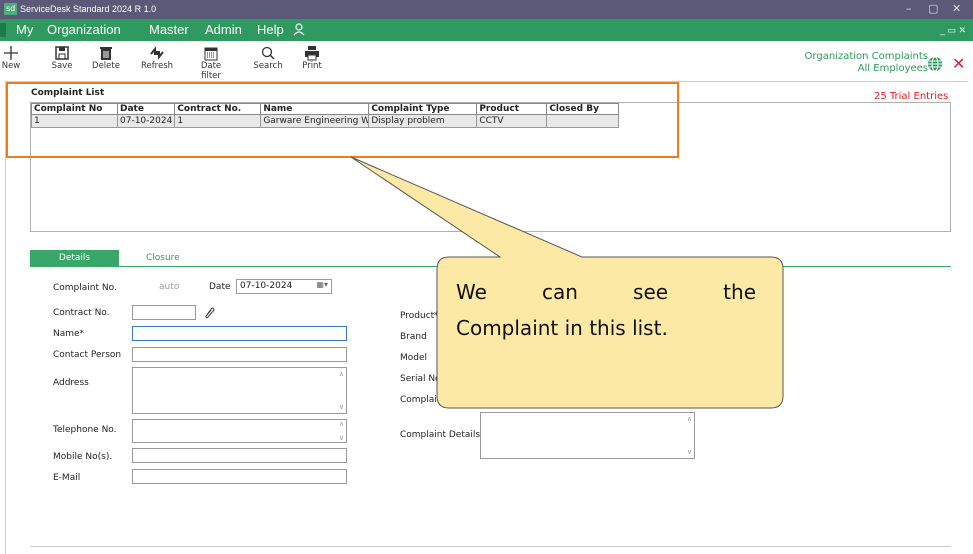 The height and width of the screenshot is (554, 973). Describe the element at coordinates (606, 292) in the screenshot. I see `callout-line1: We can see the` at that location.